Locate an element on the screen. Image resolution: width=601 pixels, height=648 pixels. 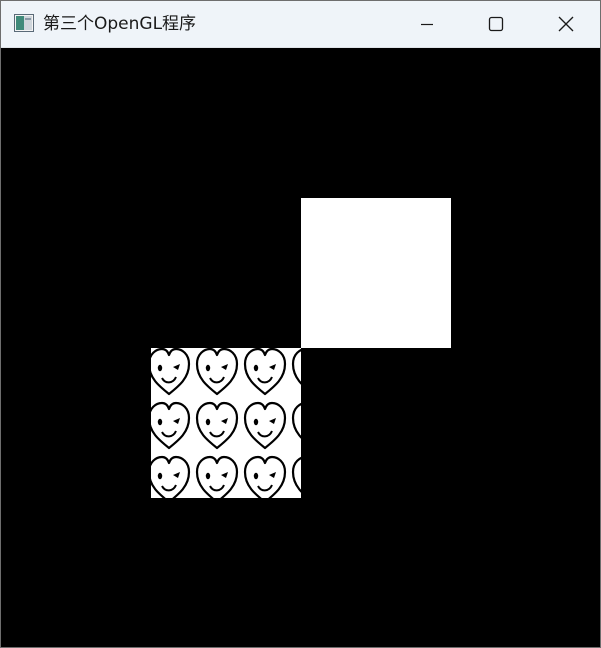
white-square is located at coordinates (376, 273).